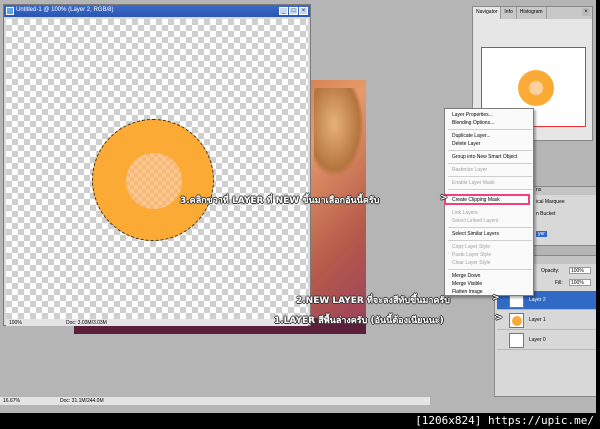  What do you see at coordinates (470, 170) in the screenshot?
I see `menu-item-rasterize-layer: Rasterize Layer` at bounding box center [470, 170].